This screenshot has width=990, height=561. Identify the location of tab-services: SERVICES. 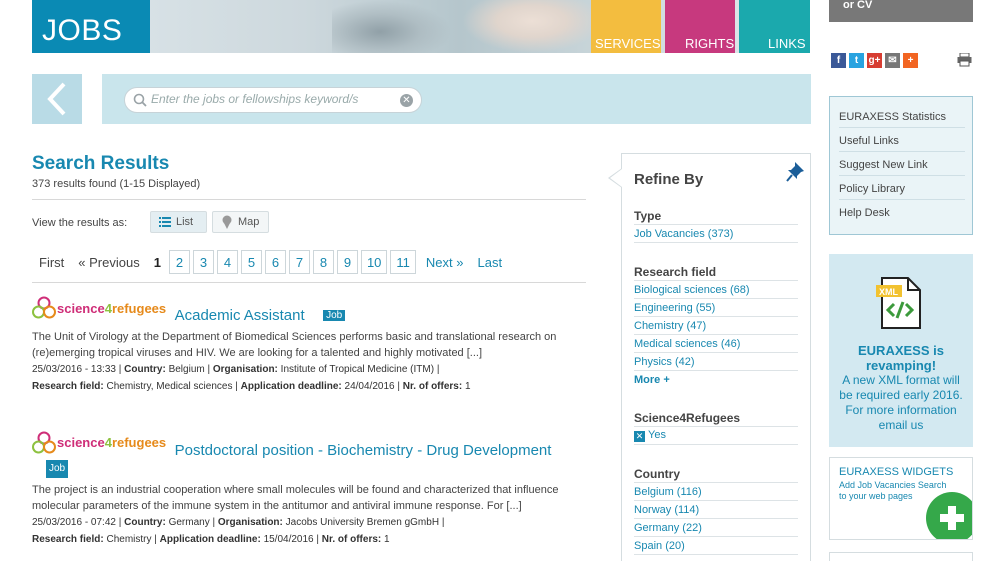
(626, 26).